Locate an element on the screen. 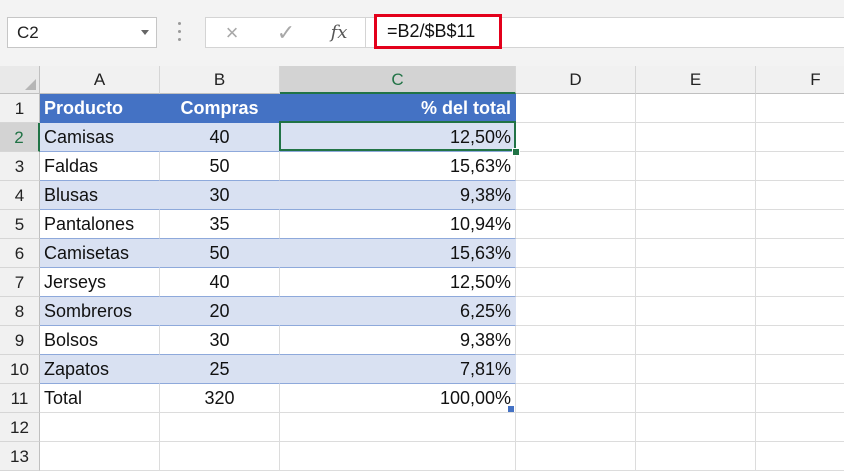  table-cell: 20 is located at coordinates (220, 311).